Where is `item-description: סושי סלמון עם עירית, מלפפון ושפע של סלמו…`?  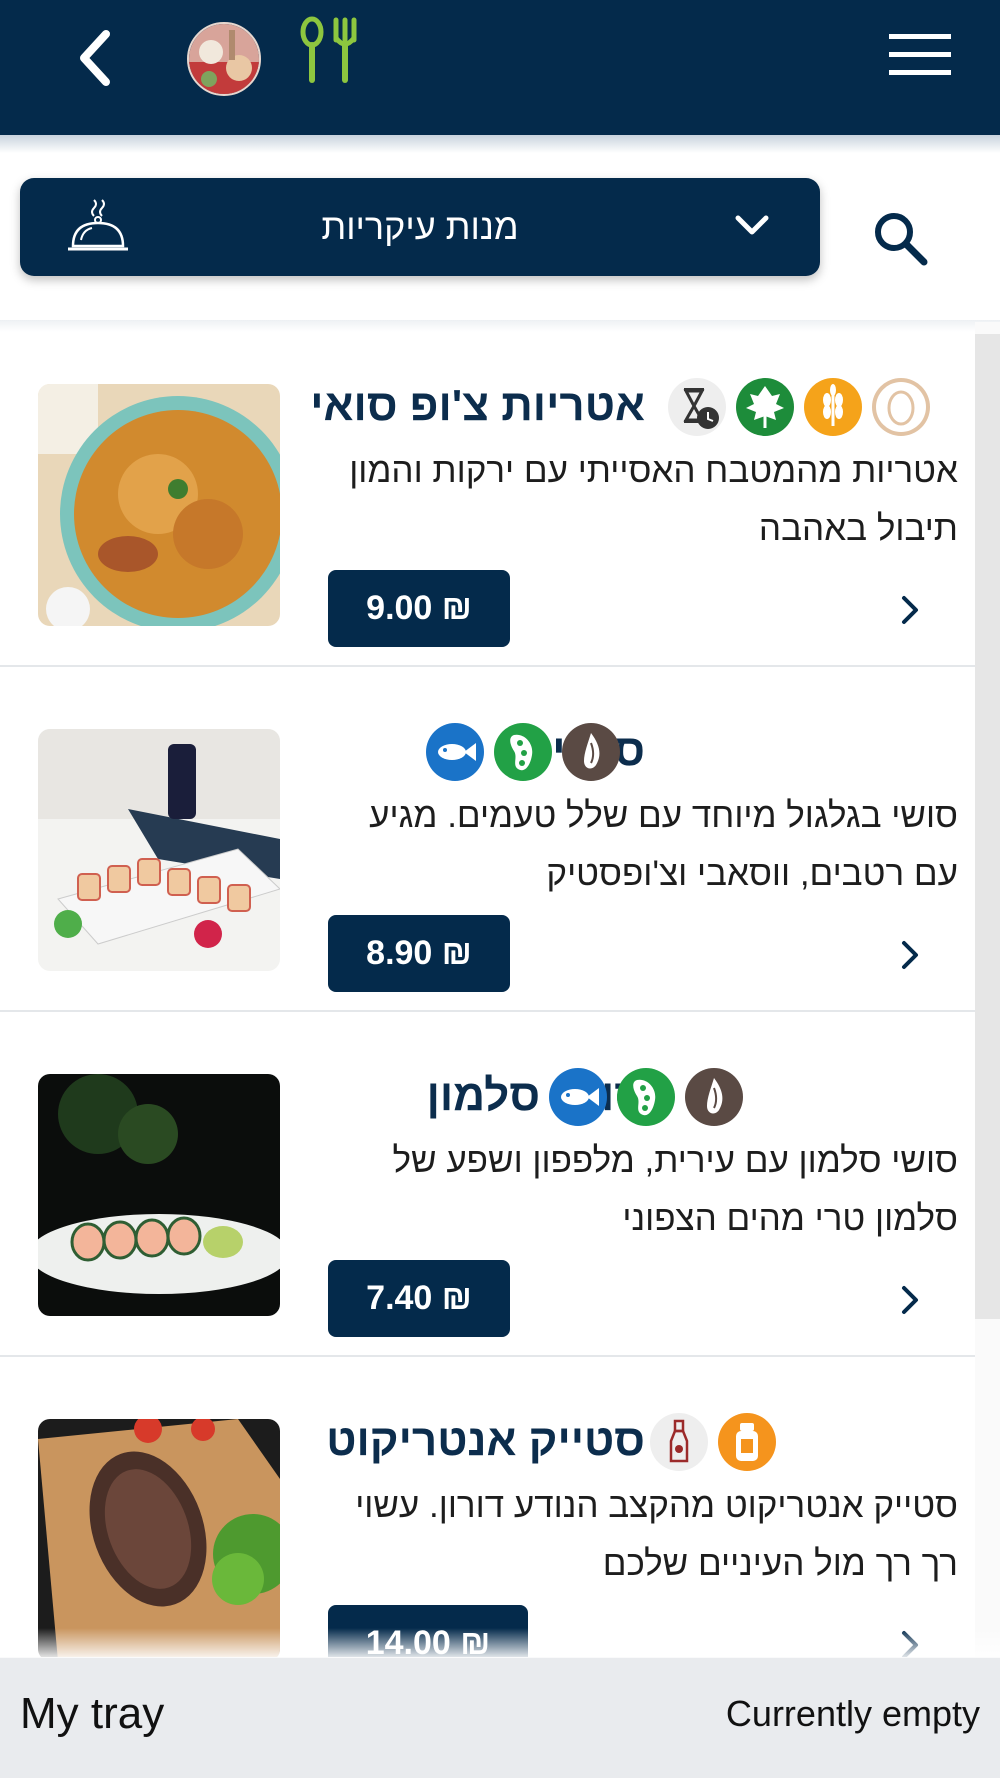
item-description: סושי סלמון עם עירית, מלפפון ושפע של סלמו… is located at coordinates (675, 1189).